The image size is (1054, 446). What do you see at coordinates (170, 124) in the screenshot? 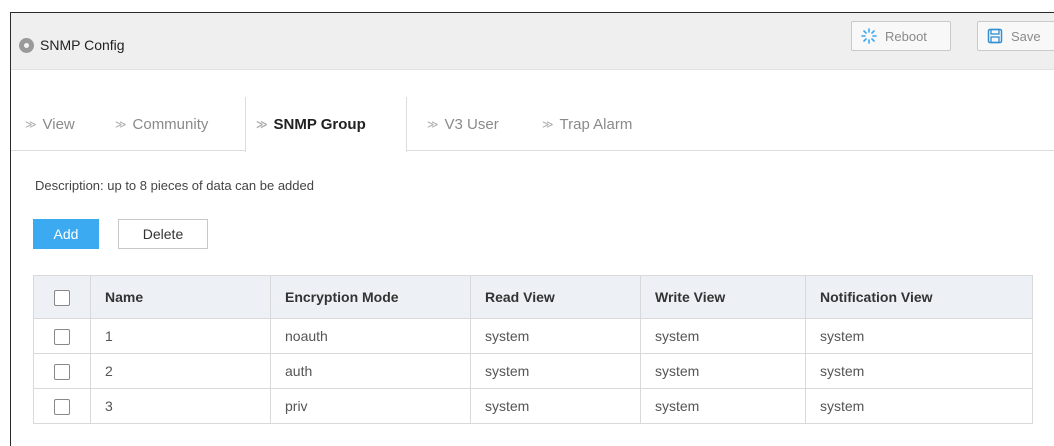
I see `tab-label: Community` at bounding box center [170, 124].